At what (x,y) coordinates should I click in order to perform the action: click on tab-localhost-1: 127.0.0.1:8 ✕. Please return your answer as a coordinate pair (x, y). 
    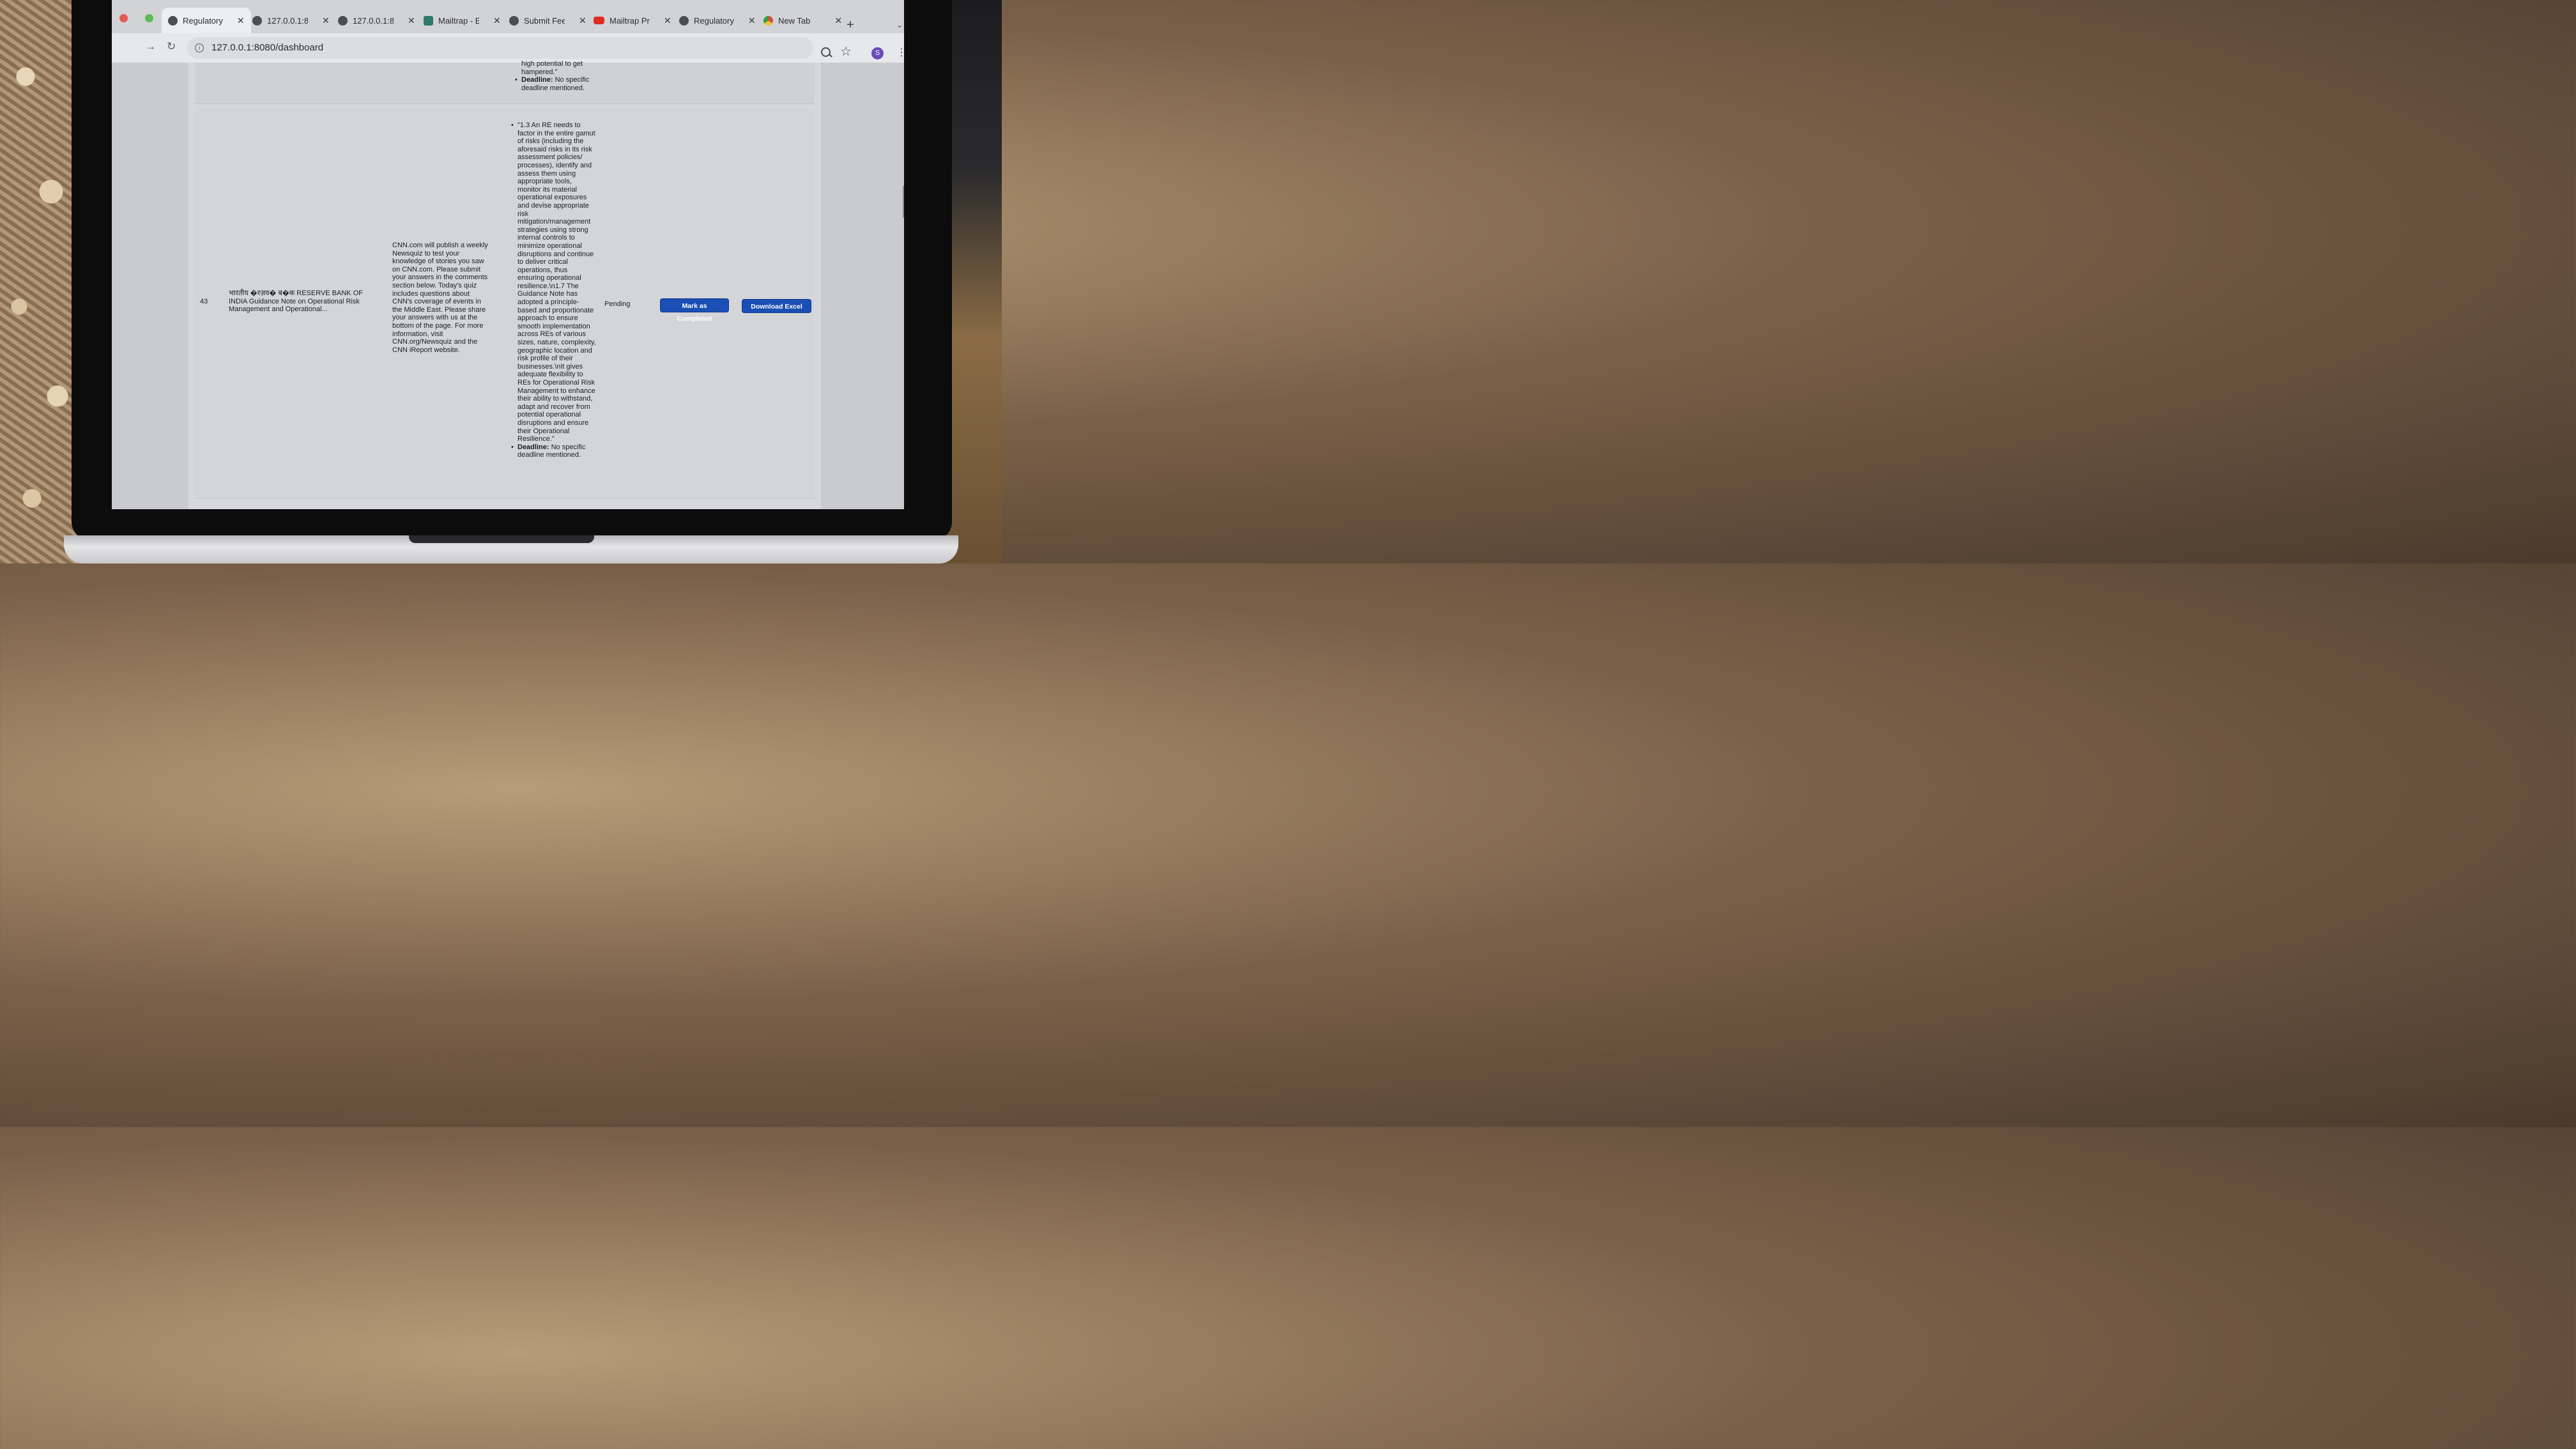
    Looking at the image, I should click on (291, 20).